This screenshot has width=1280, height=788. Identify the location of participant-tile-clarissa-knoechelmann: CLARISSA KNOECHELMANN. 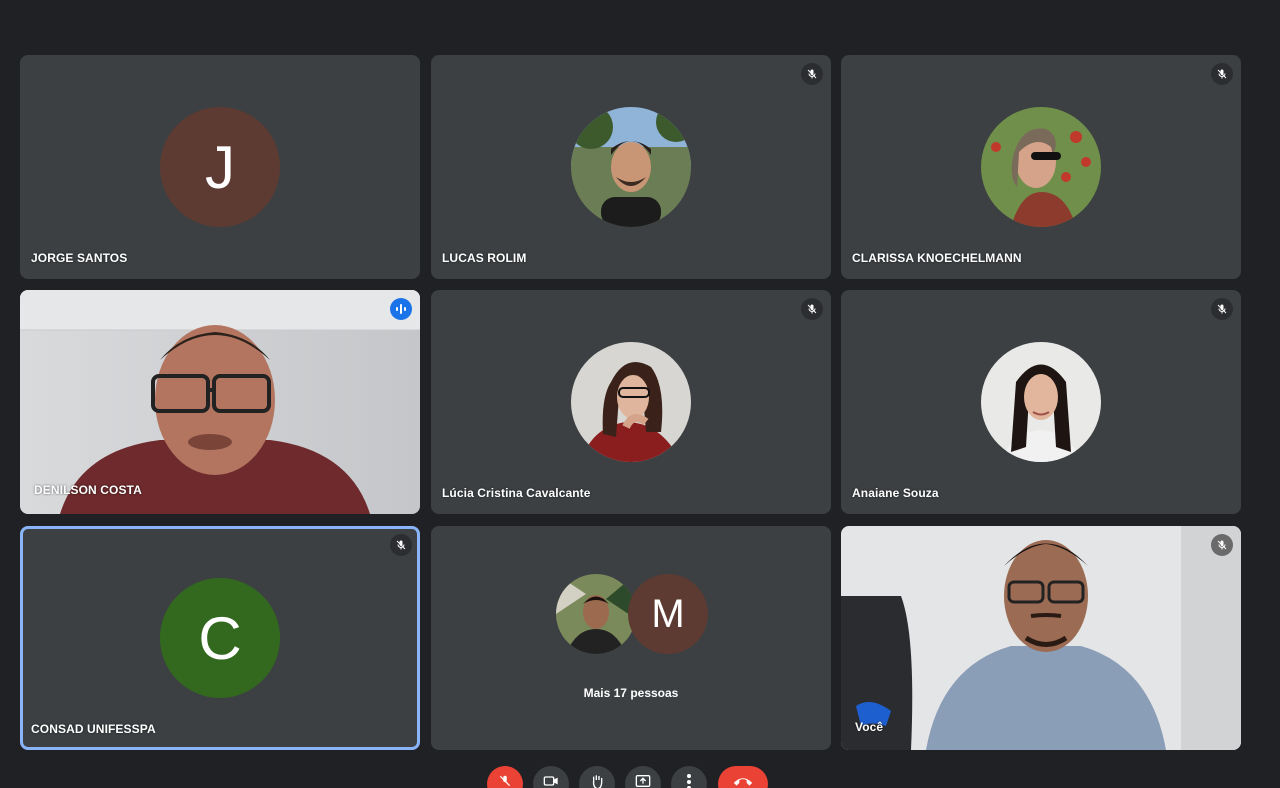
(1041, 167).